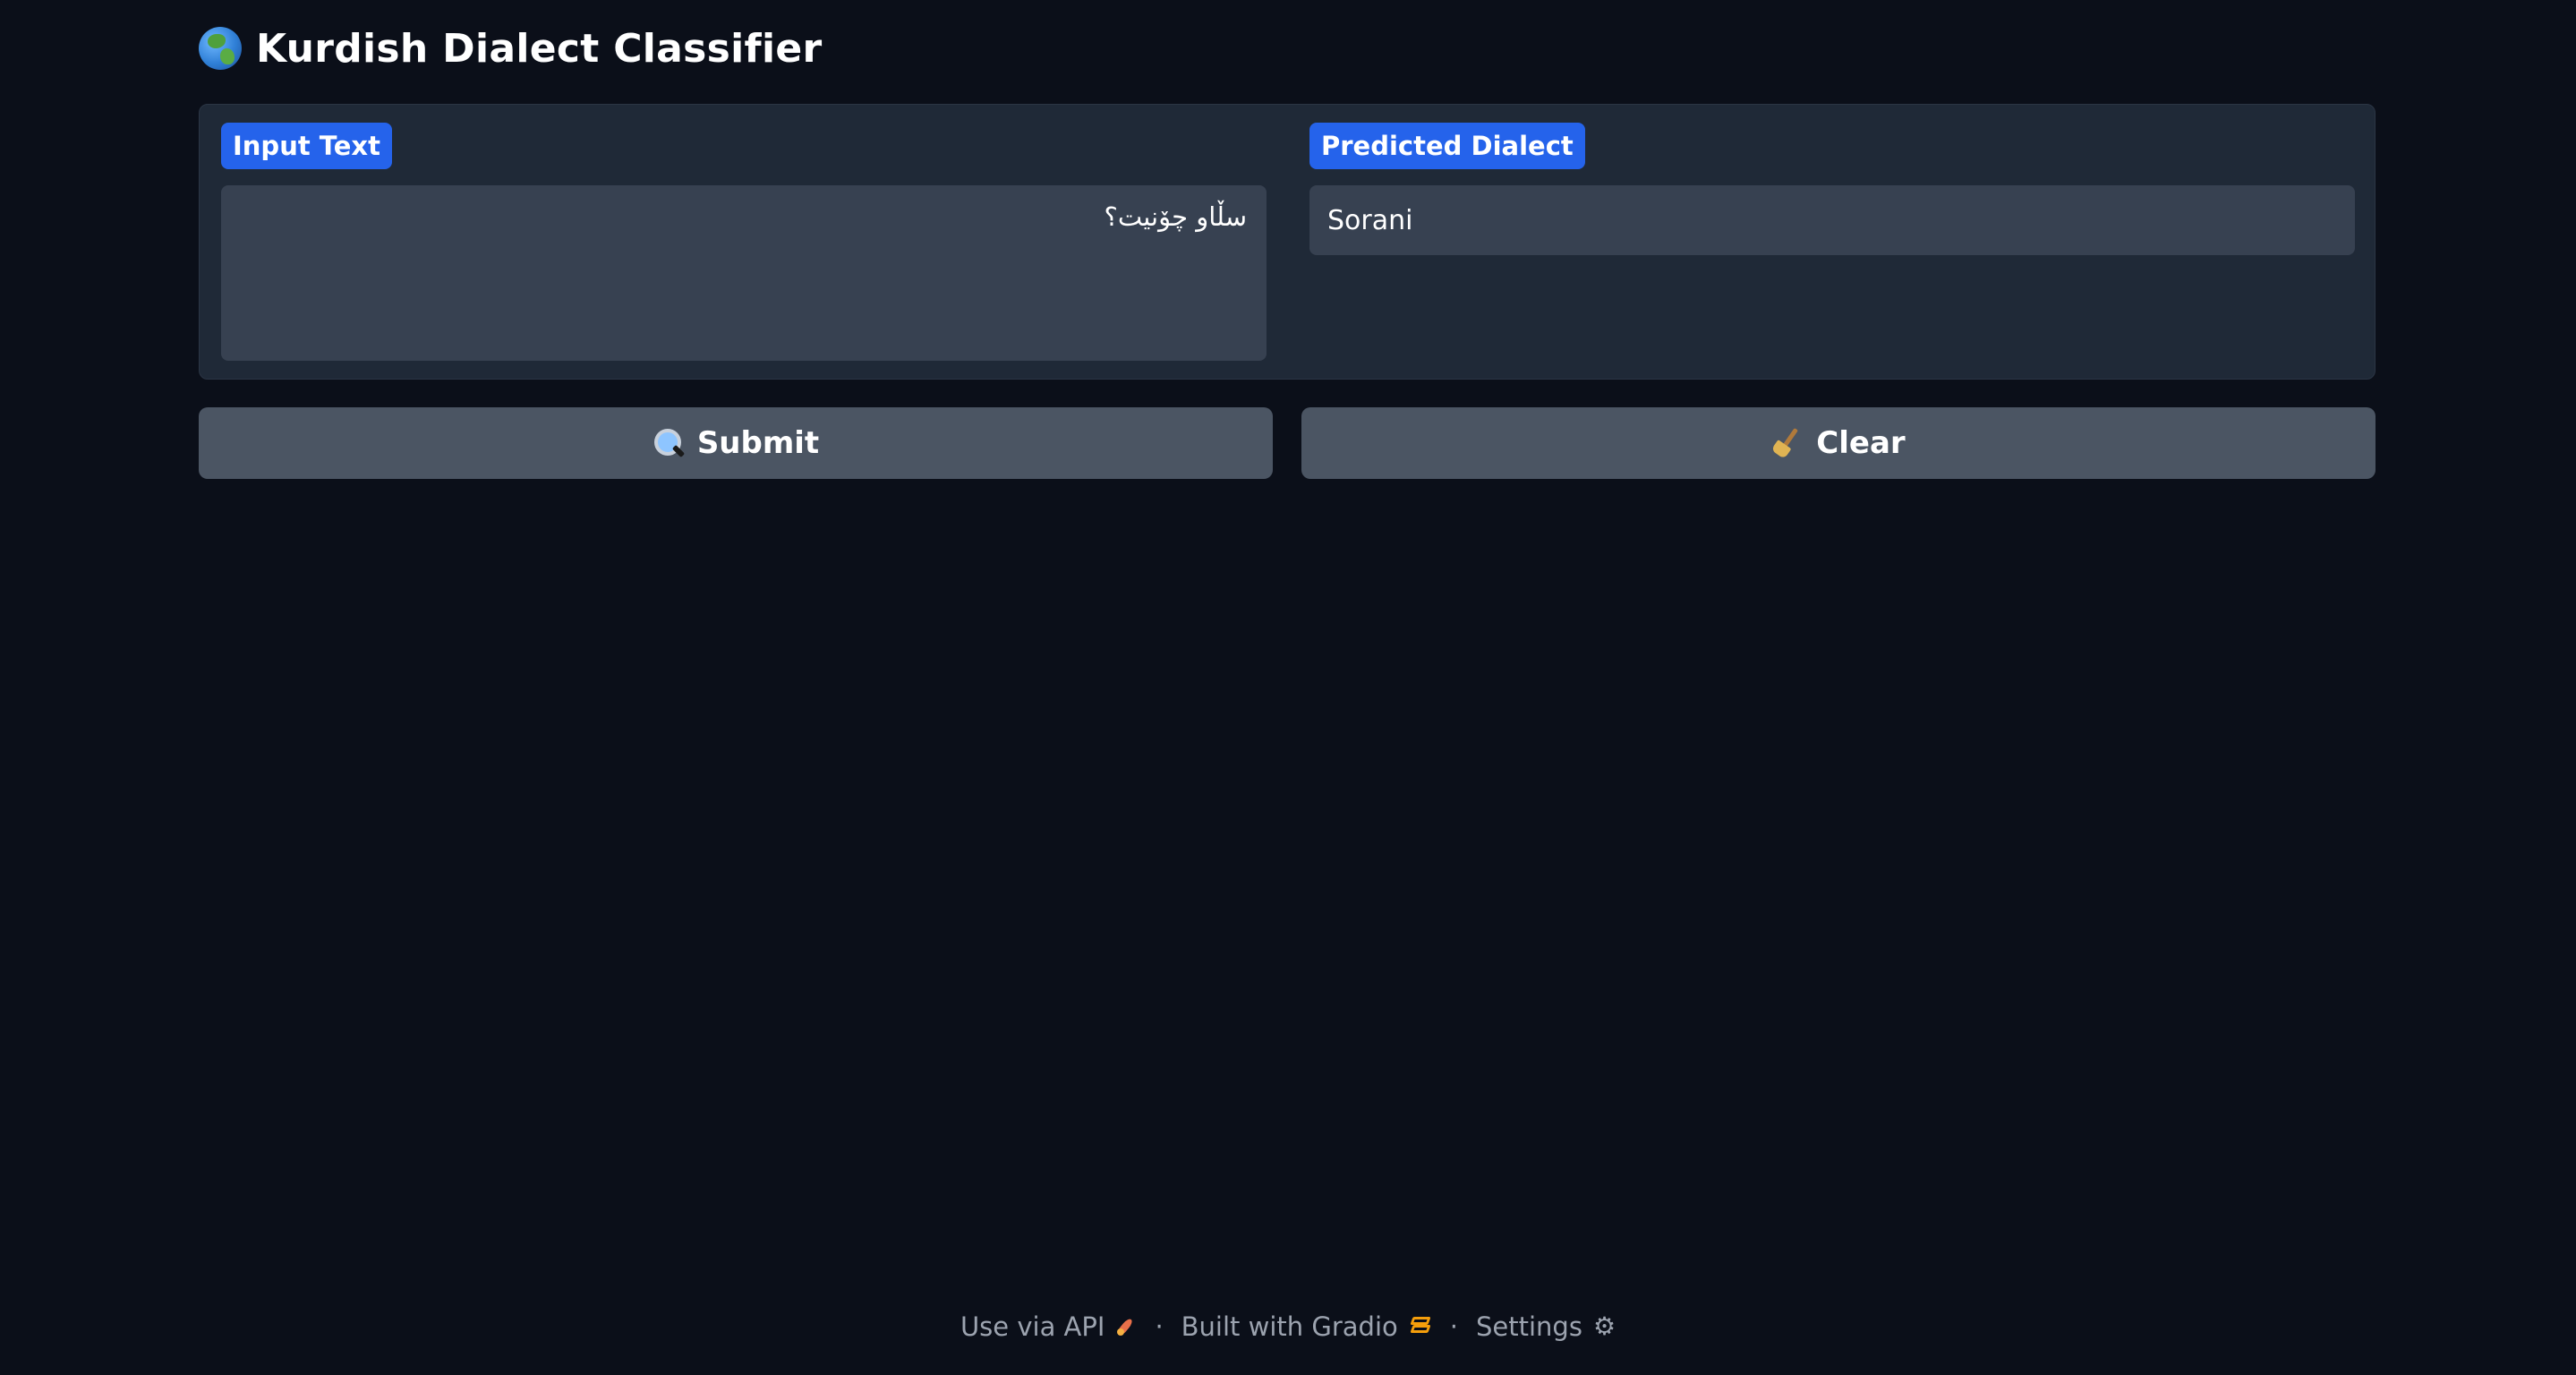 Image resolution: width=2576 pixels, height=1375 pixels. I want to click on input-text-field: سڵاو چۆنیت؟, so click(744, 273).